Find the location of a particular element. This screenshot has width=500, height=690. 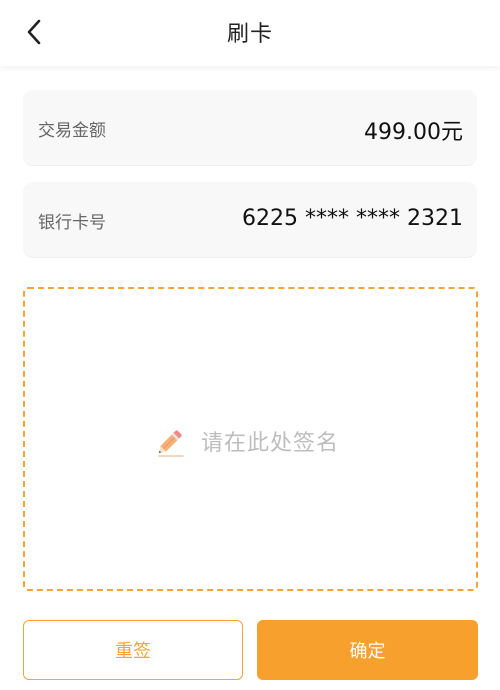

pencil-icon is located at coordinates (171, 443).